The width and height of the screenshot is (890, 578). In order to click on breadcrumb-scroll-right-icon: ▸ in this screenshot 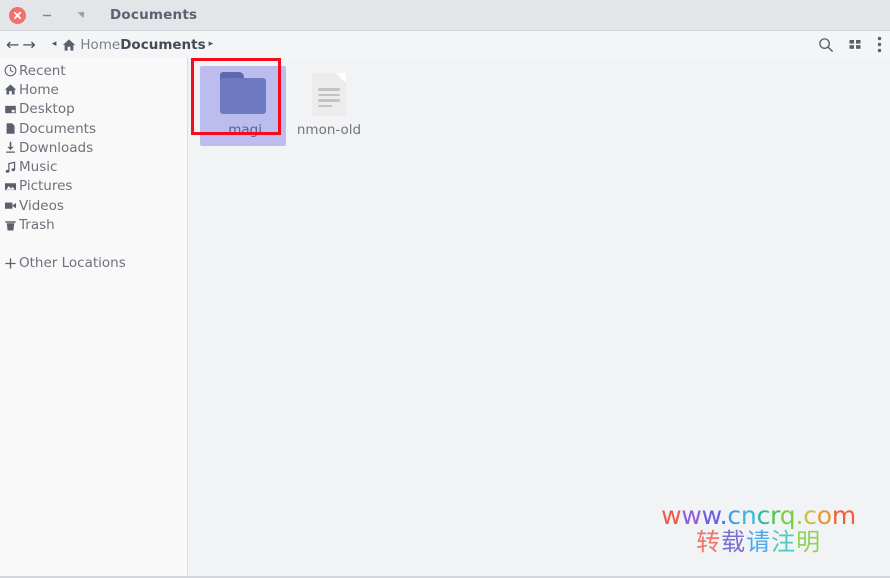, I will do `click(211, 44)`.